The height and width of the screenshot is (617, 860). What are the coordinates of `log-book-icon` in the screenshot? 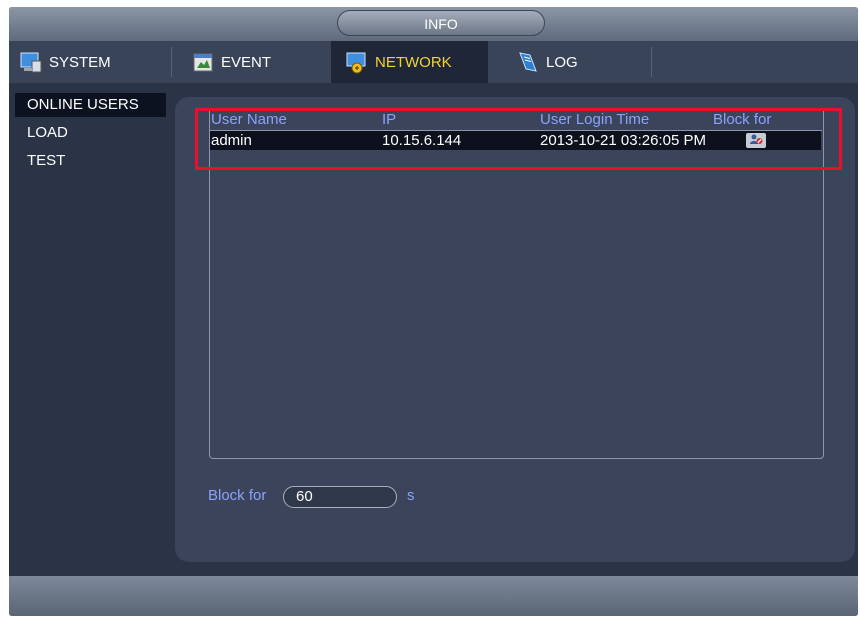 It's located at (528, 62).